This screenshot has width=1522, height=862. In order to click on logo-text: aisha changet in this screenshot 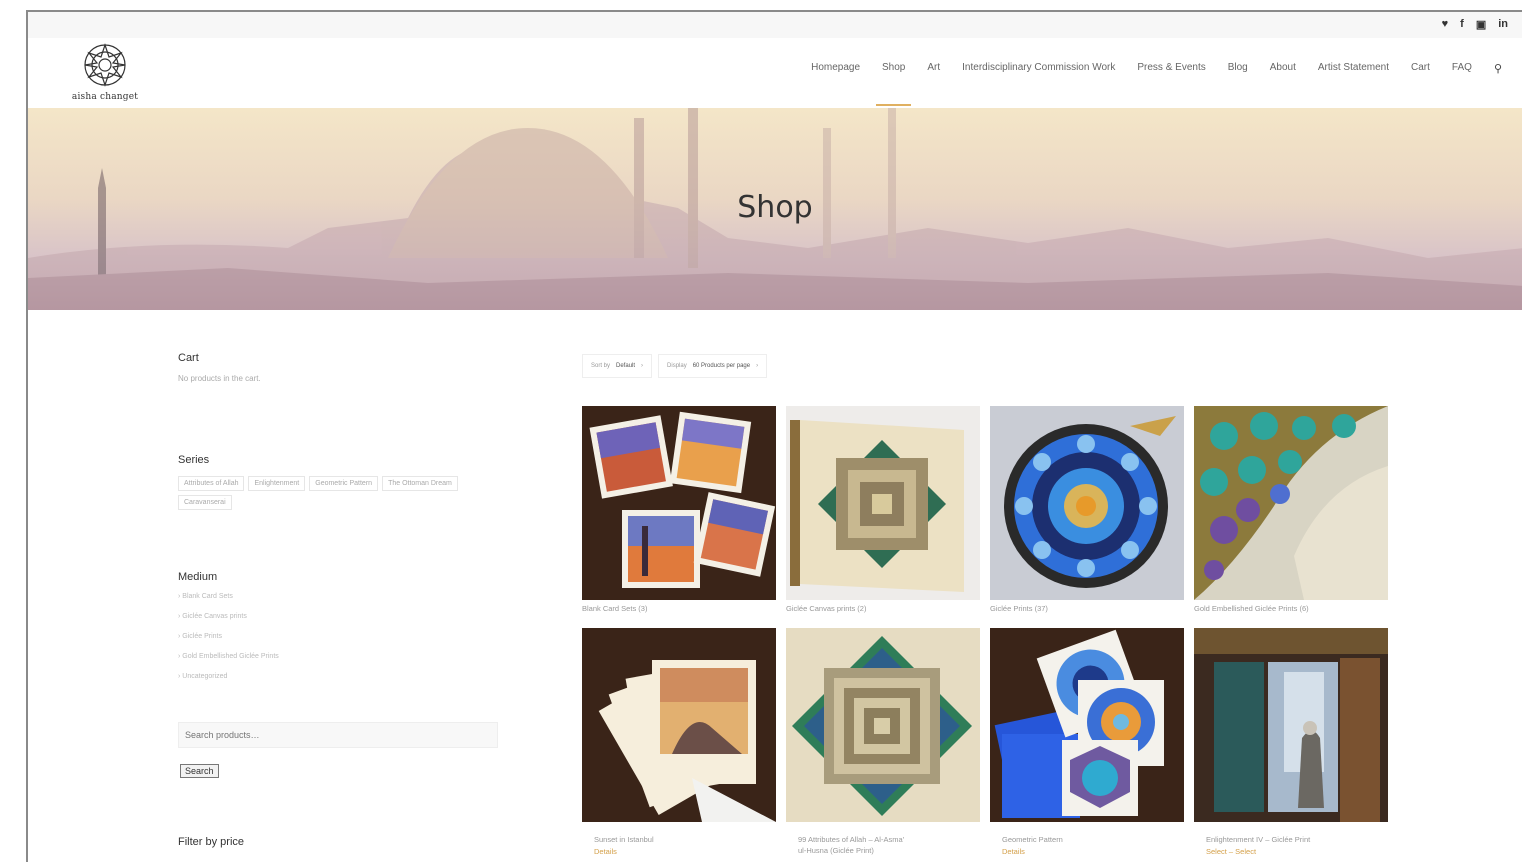, I will do `click(105, 97)`.